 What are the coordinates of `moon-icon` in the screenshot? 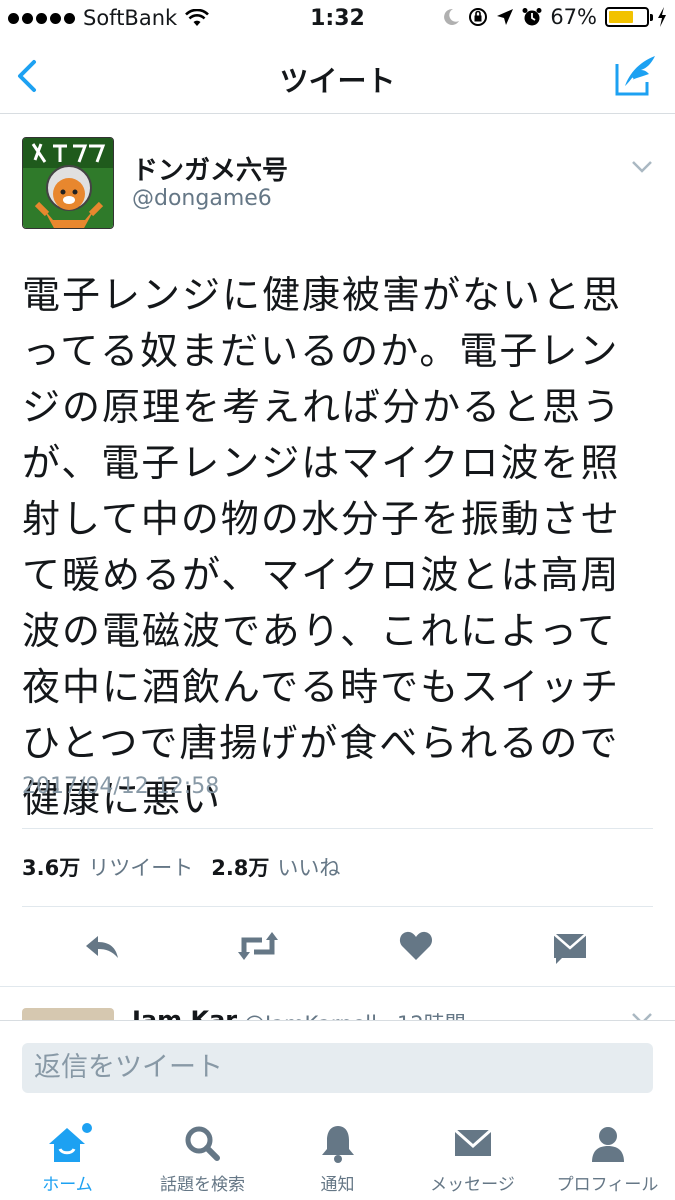 It's located at (452, 16).